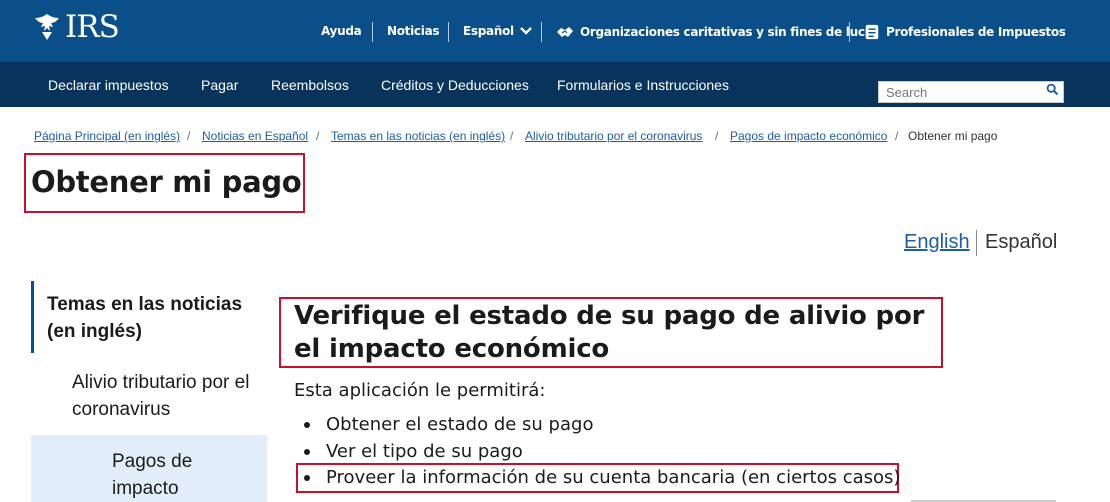 The width and height of the screenshot is (1110, 502). What do you see at coordinates (455, 85) in the screenshot?
I see `mainnav-creditos: Créditos y Deducciones` at bounding box center [455, 85].